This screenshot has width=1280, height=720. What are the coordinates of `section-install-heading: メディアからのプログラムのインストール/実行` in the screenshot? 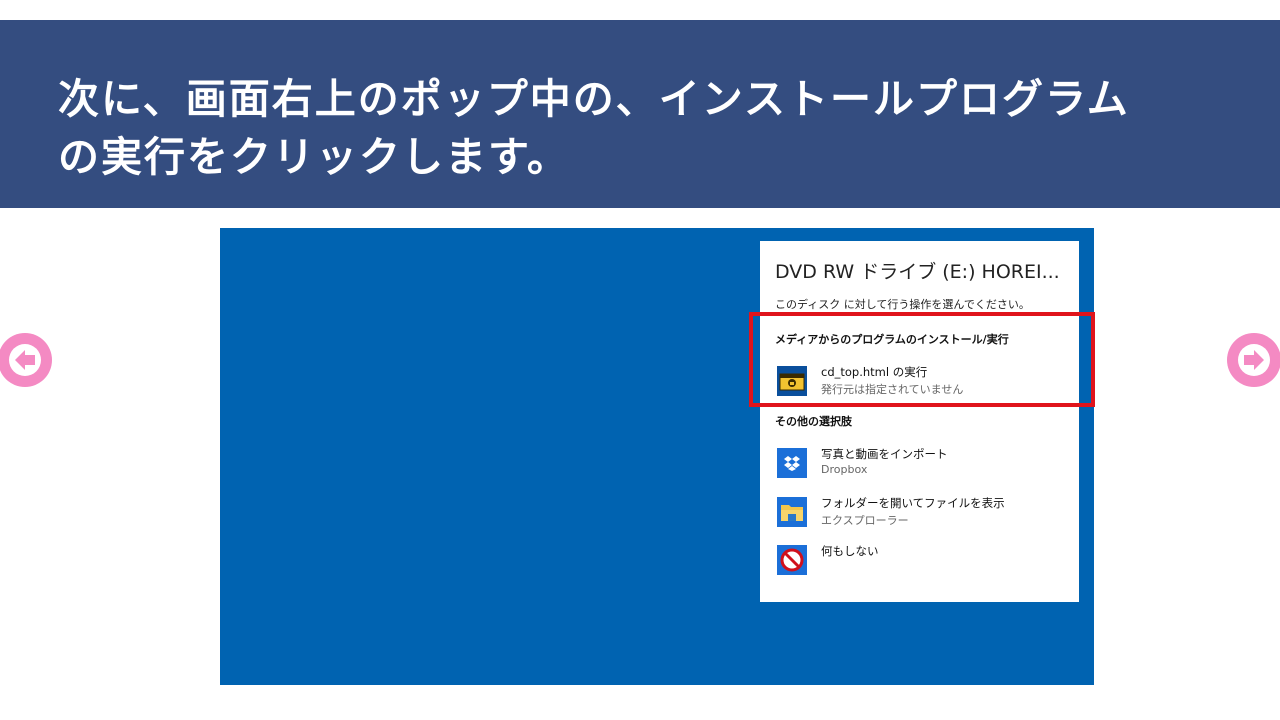 It's located at (892, 339).